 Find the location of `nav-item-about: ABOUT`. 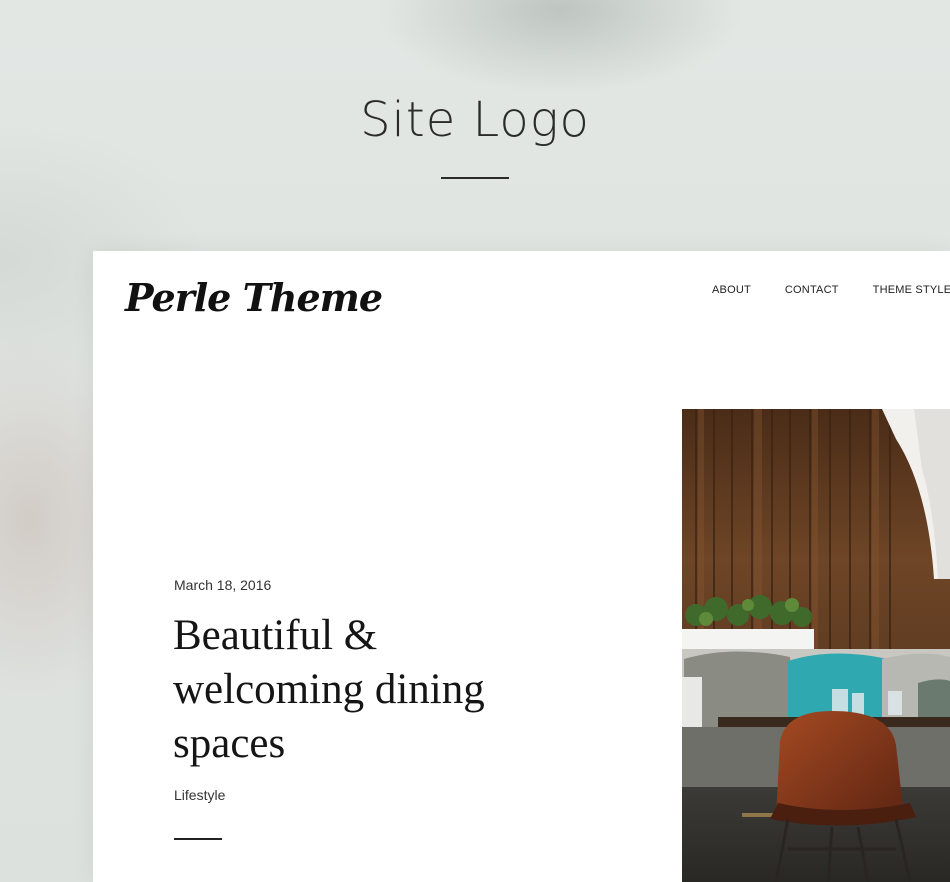

nav-item-about: ABOUT is located at coordinates (731, 290).